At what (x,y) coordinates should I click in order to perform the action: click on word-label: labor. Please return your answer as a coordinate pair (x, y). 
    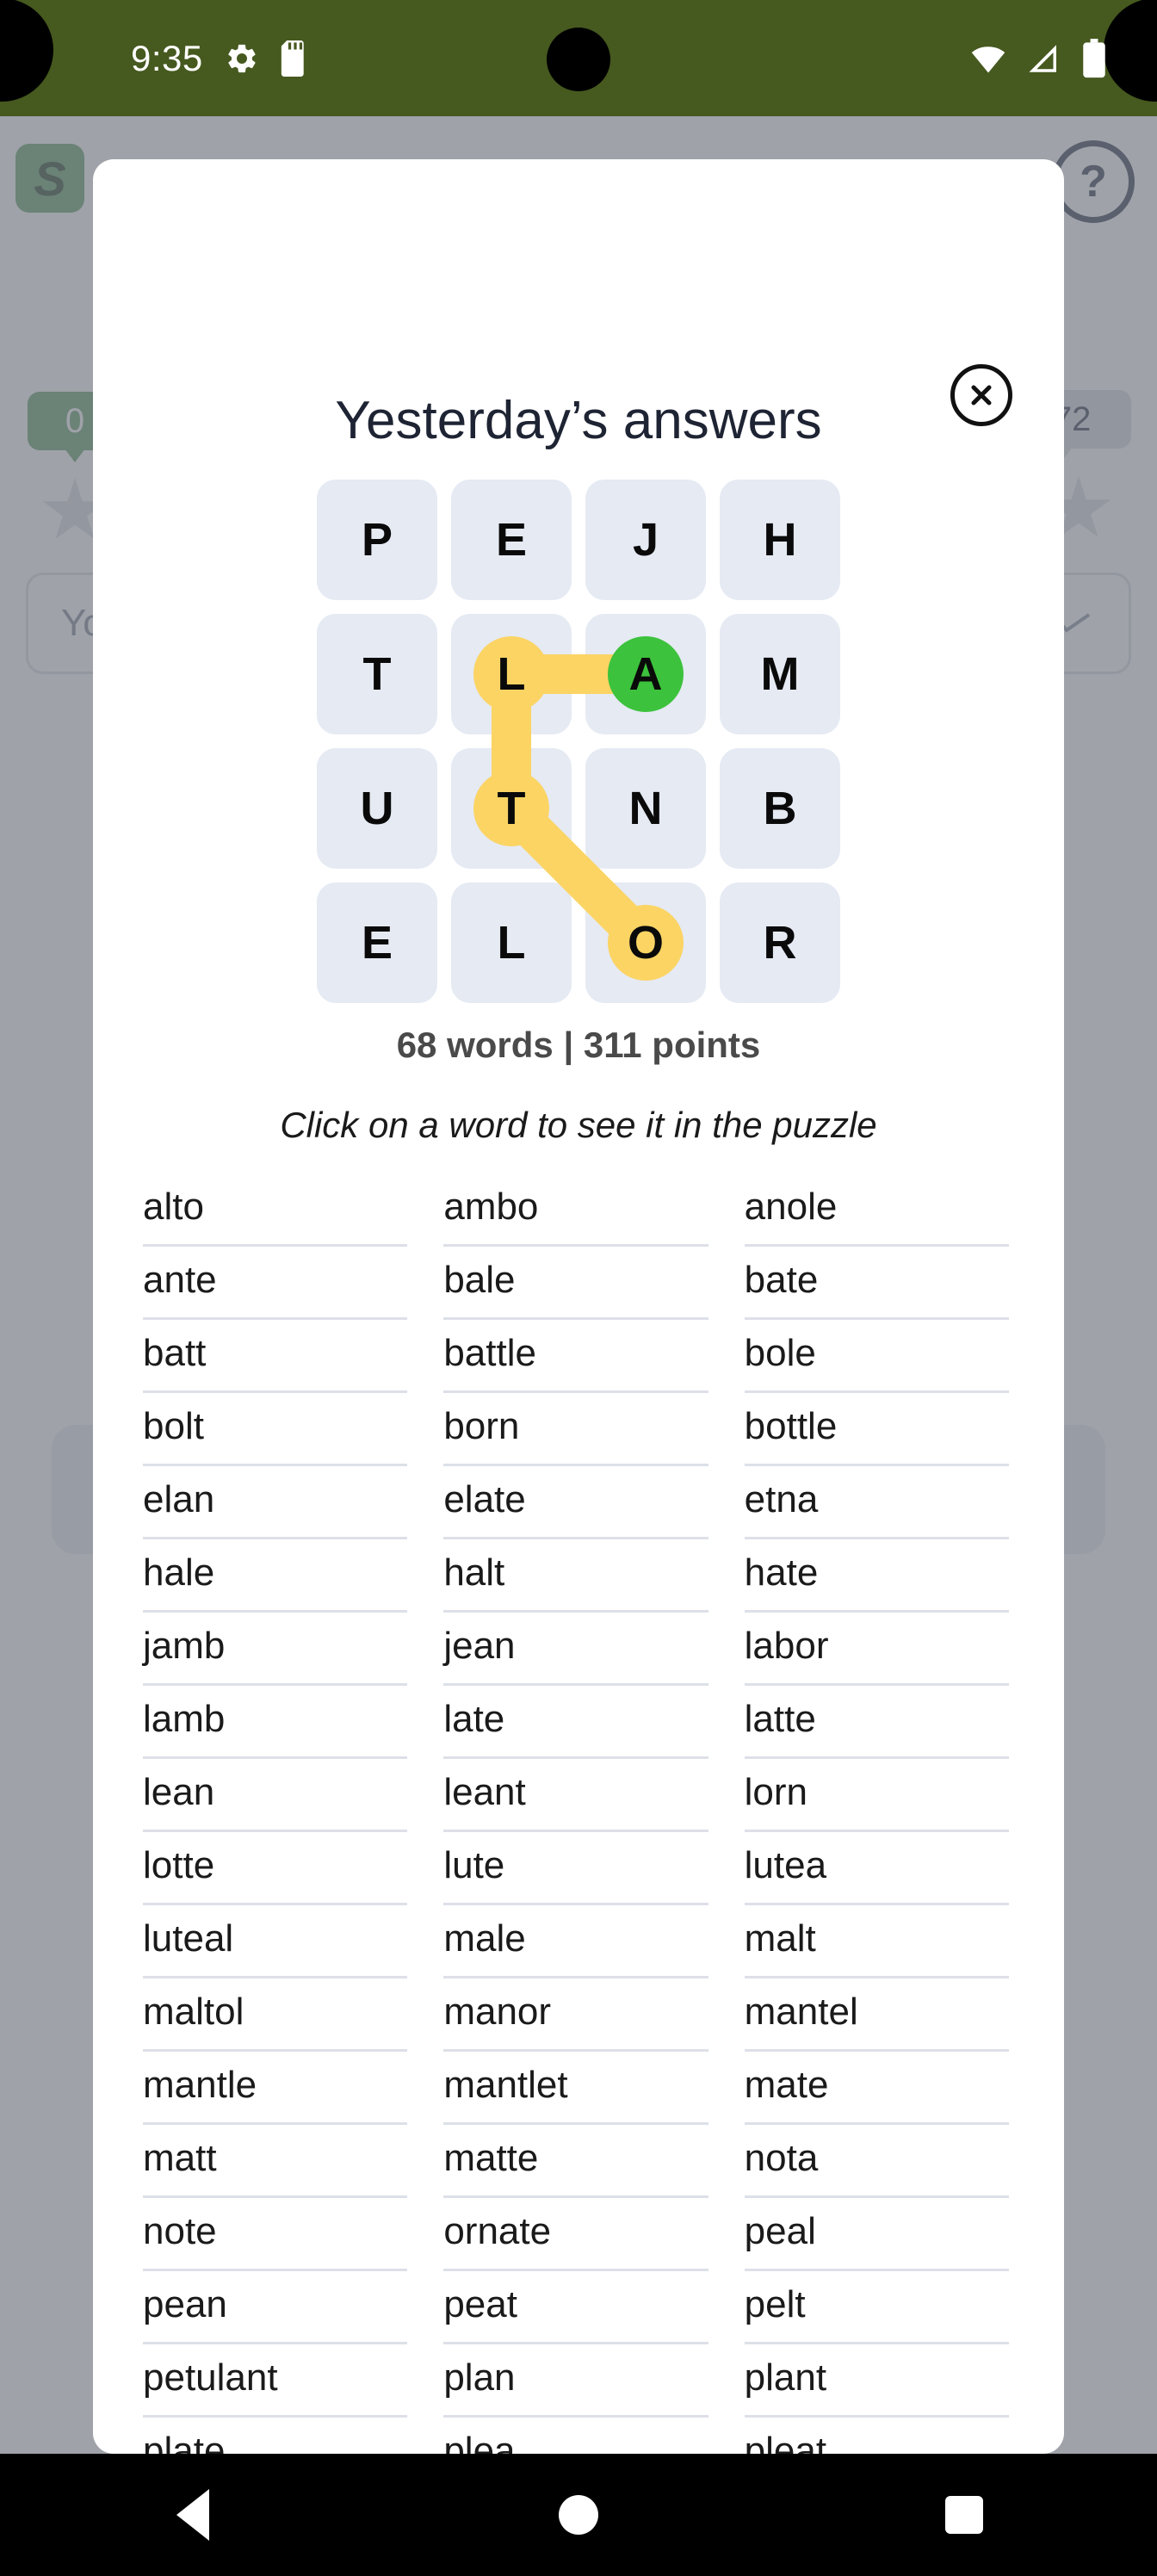
    Looking at the image, I should click on (787, 1646).